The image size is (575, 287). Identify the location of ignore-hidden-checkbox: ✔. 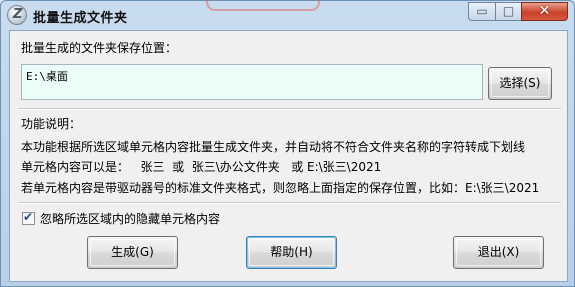
(28, 217).